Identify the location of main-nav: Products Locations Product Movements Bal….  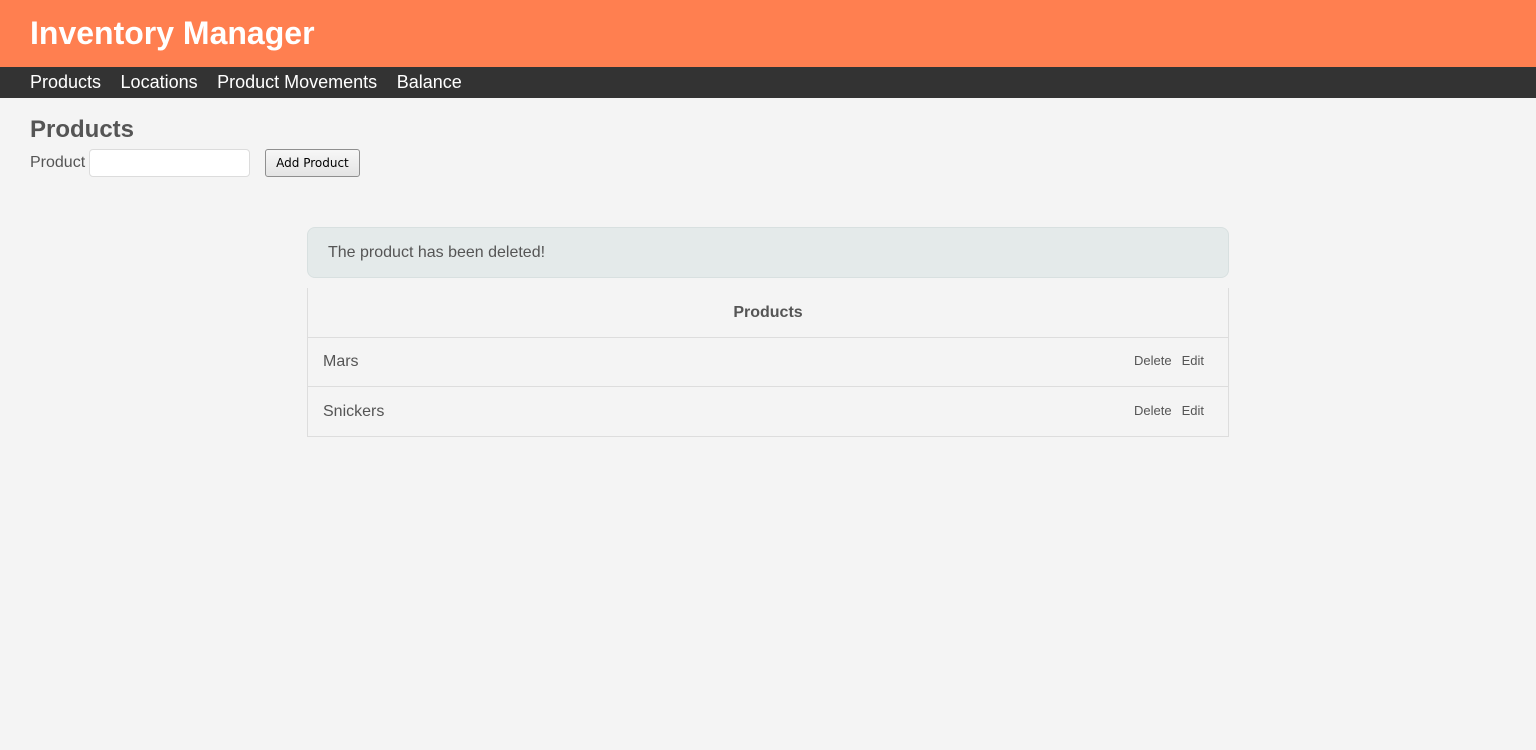
(768, 82).